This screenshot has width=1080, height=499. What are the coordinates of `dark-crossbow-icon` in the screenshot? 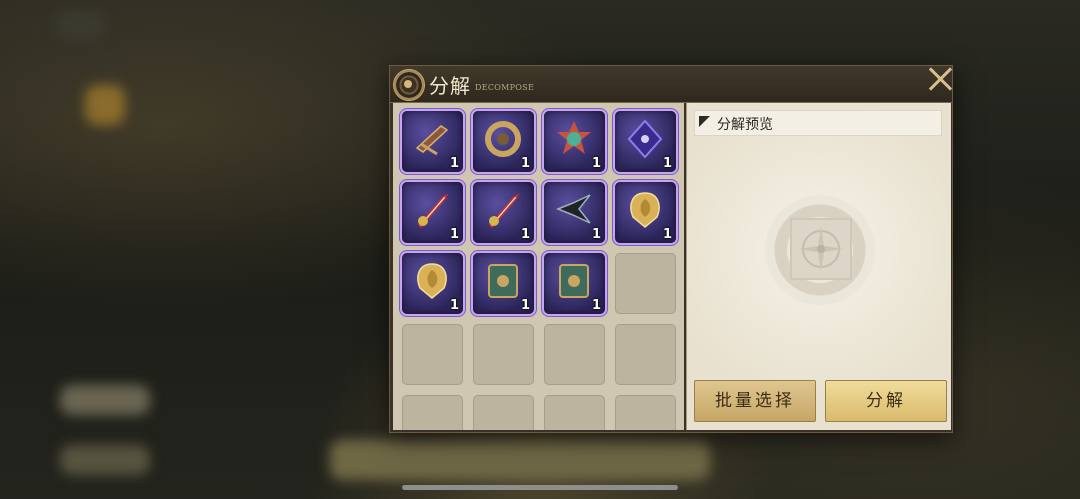 It's located at (574, 210).